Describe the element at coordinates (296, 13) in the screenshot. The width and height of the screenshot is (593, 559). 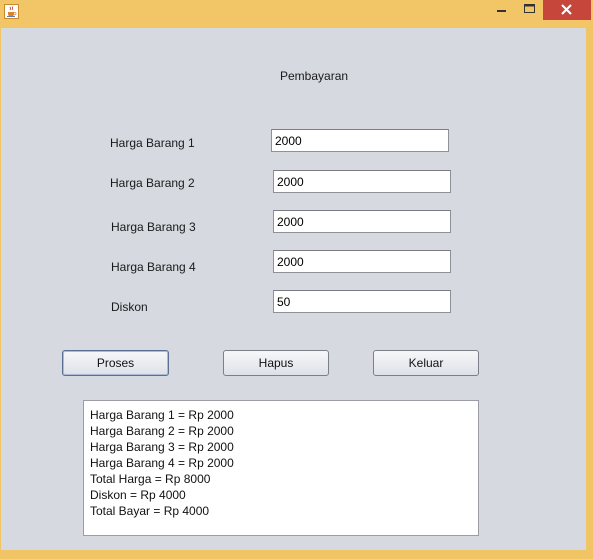
I see `title-bar` at that location.